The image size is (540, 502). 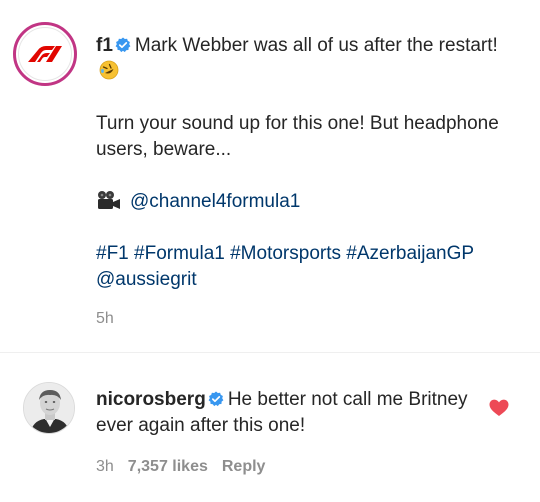 I want to click on post-timestamp: 5h, so click(x=105, y=318).